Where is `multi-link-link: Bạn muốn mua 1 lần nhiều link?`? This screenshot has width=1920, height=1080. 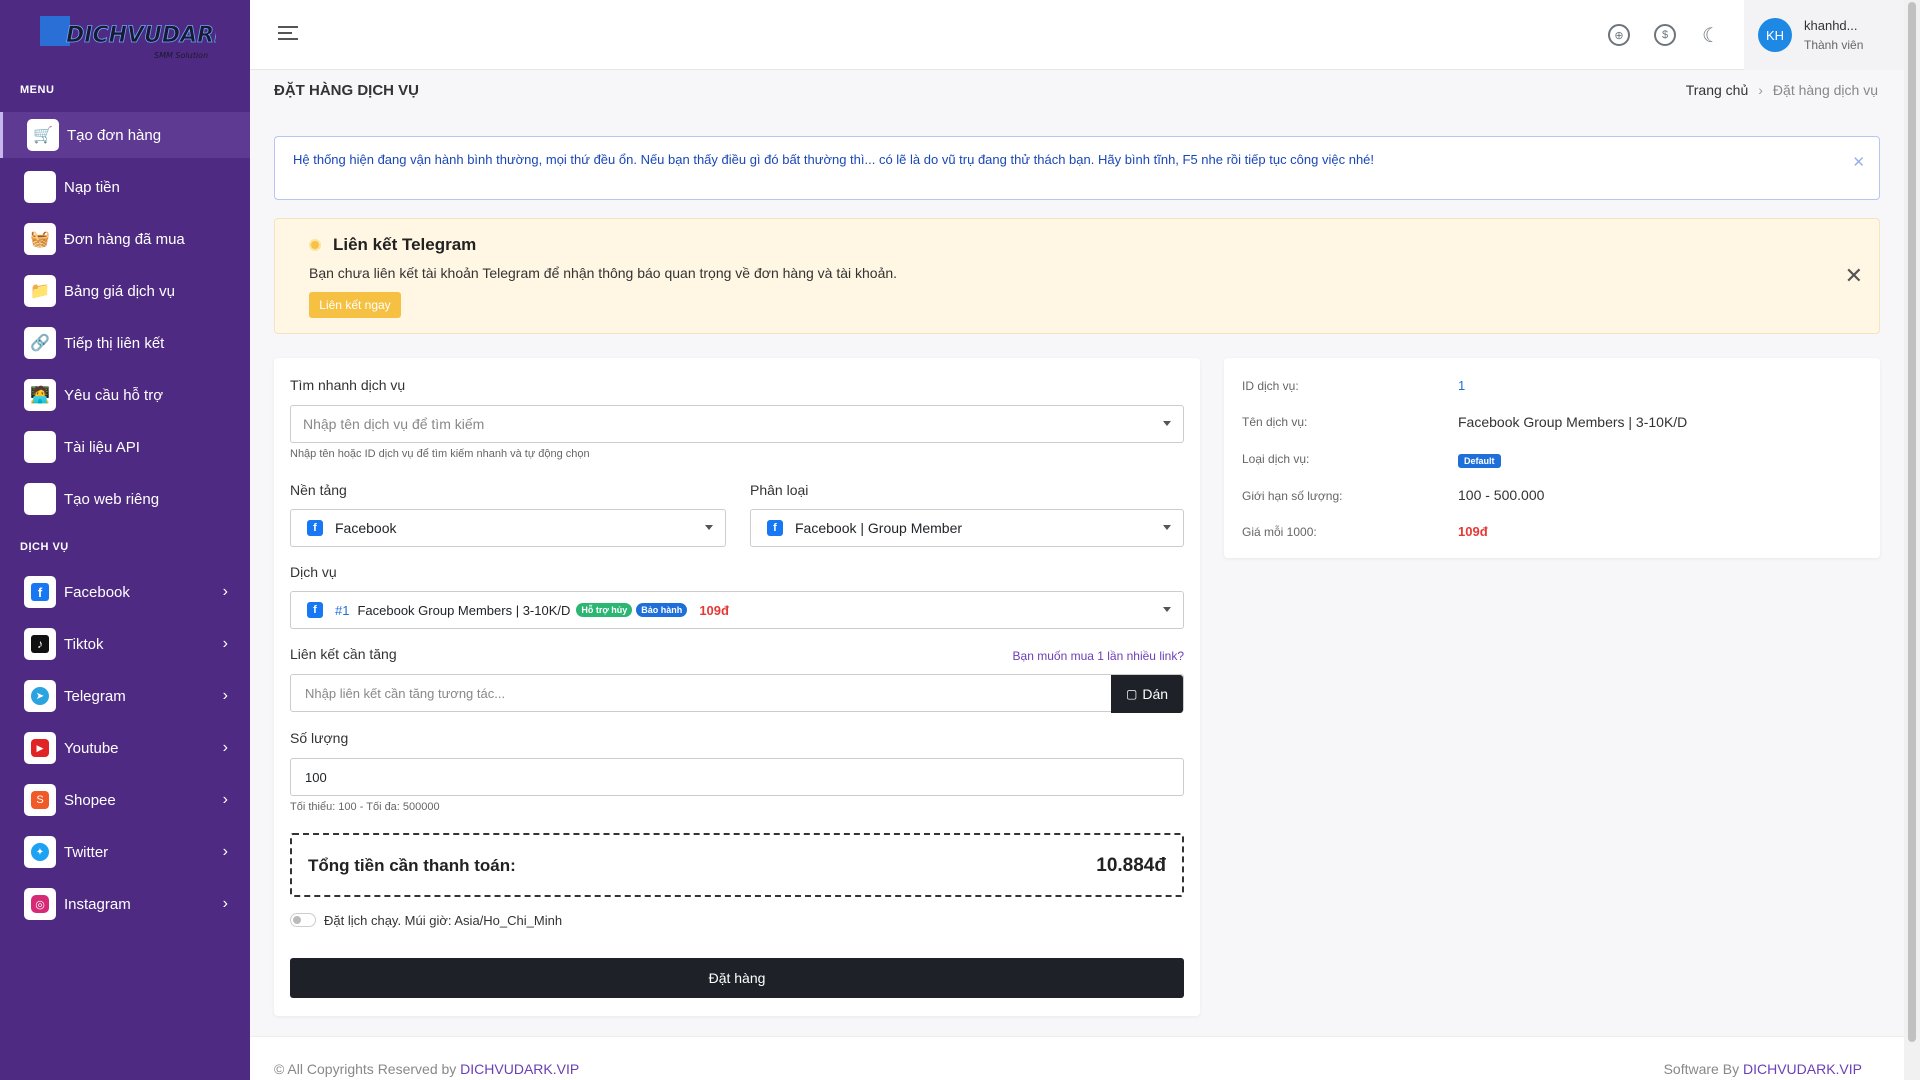 multi-link-link: Bạn muốn mua 1 lần nhiều link? is located at coordinates (1098, 656).